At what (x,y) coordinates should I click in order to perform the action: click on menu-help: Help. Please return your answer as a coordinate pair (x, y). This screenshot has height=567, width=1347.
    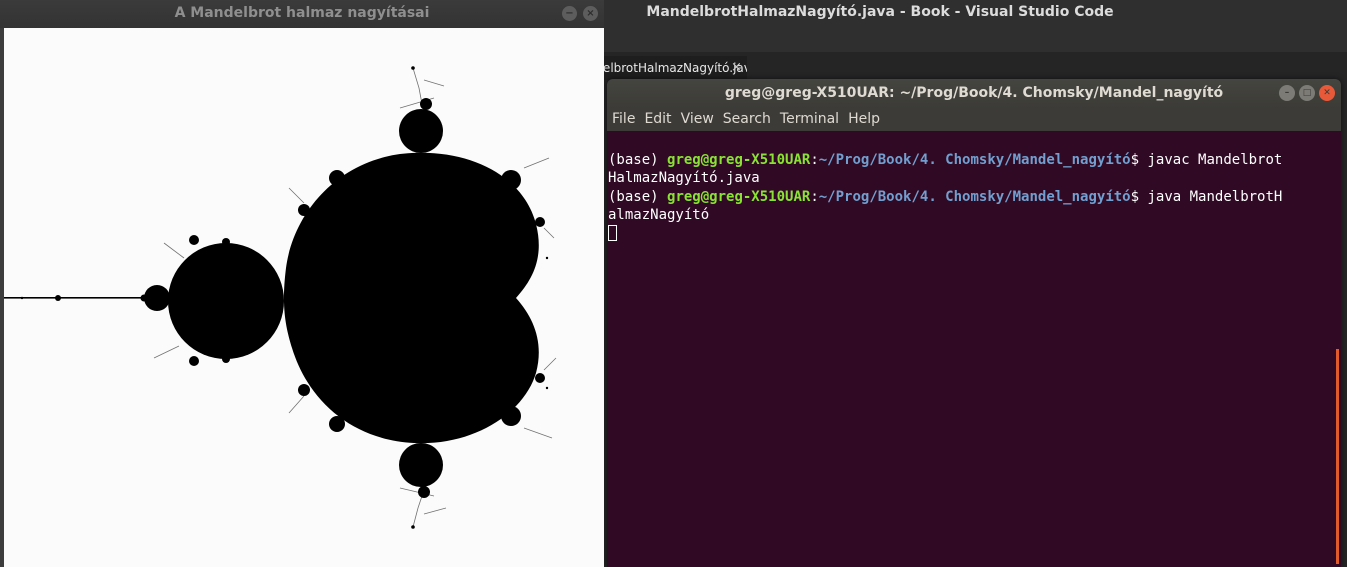
    Looking at the image, I should click on (864, 119).